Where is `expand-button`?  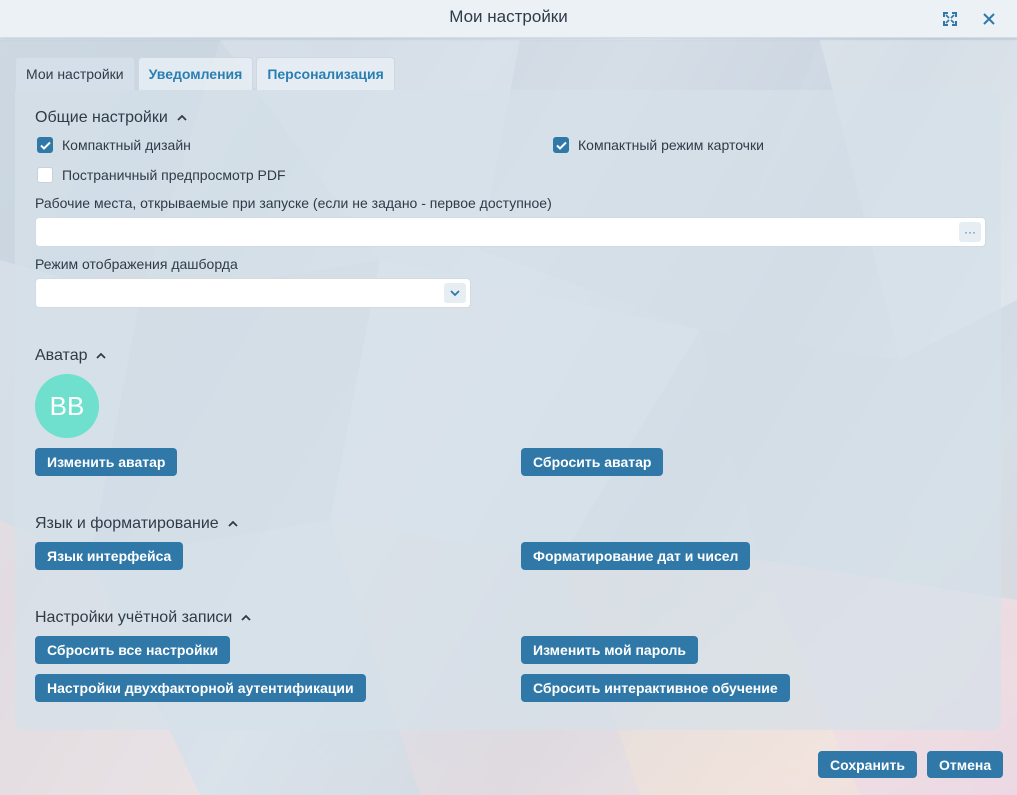
expand-button is located at coordinates (950, 19).